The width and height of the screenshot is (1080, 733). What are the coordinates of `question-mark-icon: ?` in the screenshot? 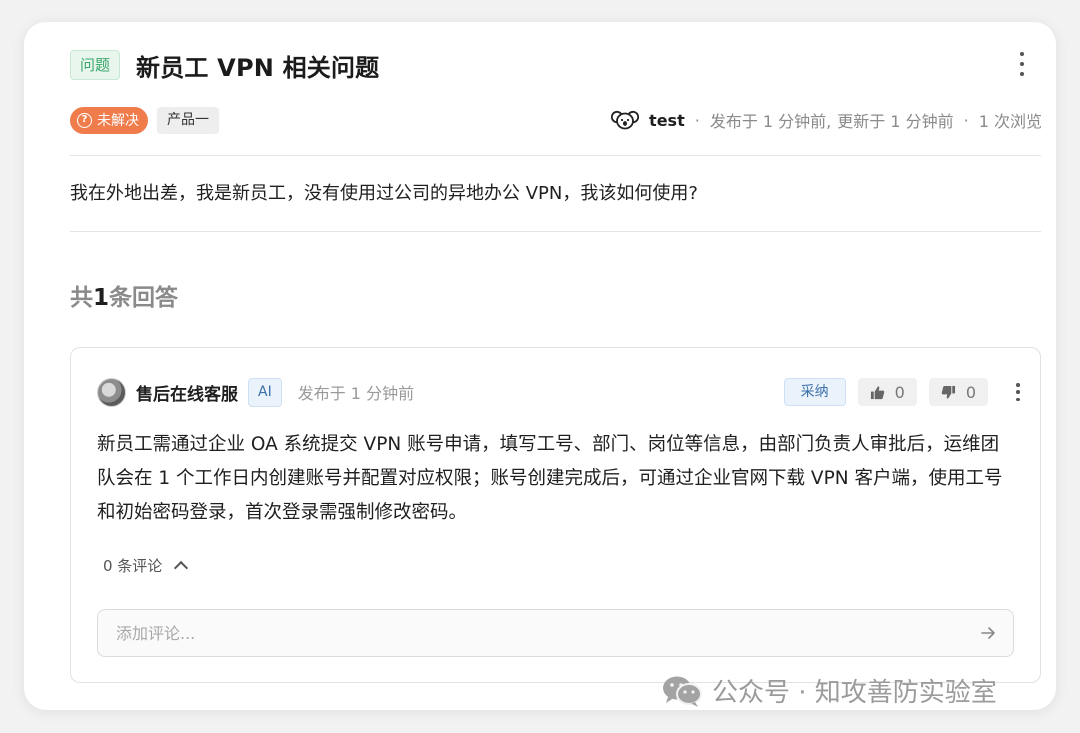 It's located at (84, 120).